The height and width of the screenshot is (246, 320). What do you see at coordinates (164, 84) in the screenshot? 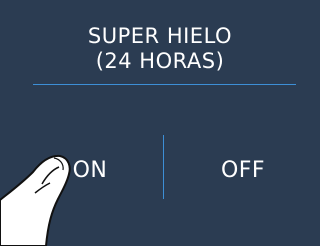
I see `title-divider` at bounding box center [164, 84].